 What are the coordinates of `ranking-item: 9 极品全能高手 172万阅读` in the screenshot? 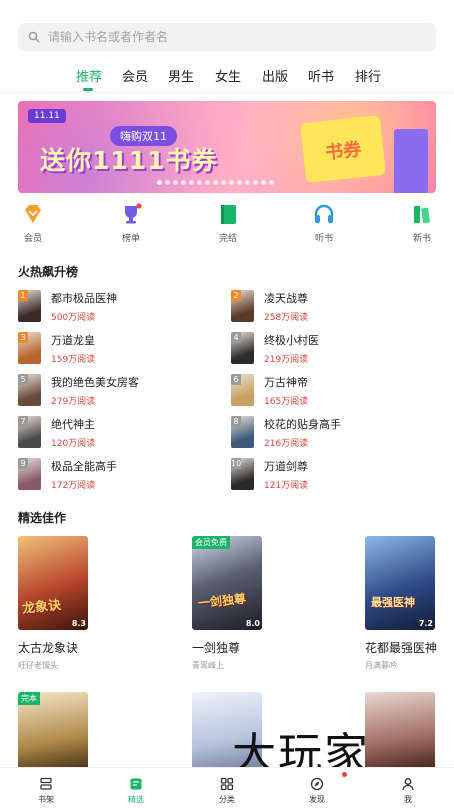 It's located at (118, 475).